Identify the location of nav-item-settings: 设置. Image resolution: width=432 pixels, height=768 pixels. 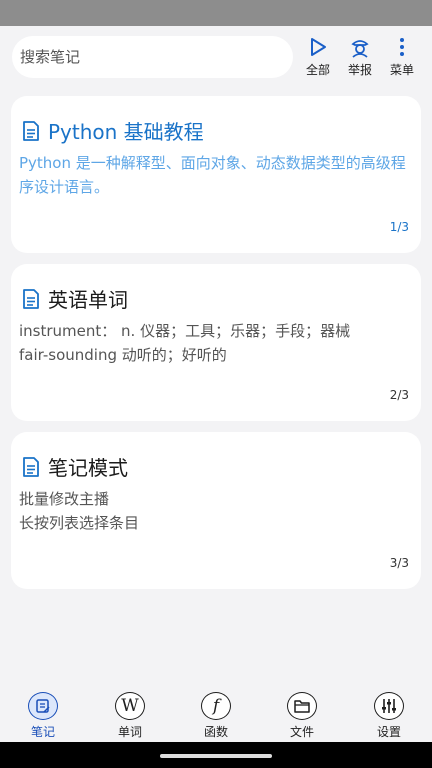
(389, 716).